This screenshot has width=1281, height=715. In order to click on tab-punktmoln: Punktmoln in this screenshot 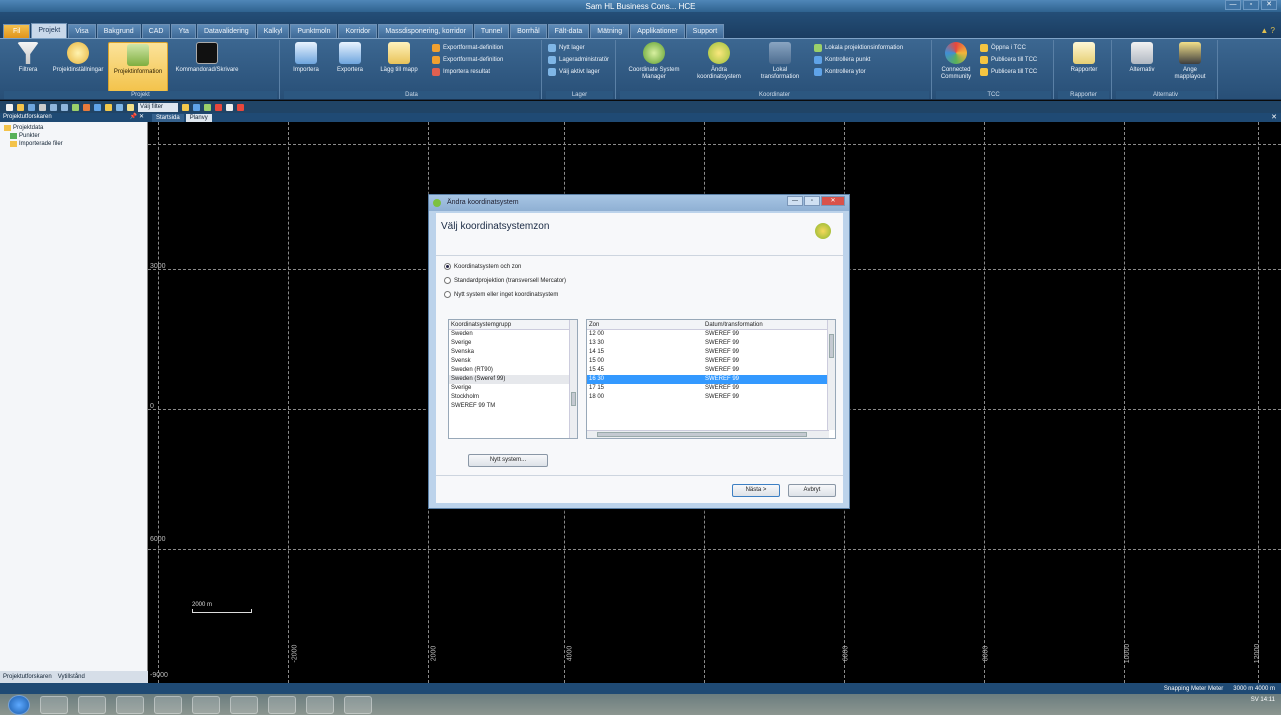, I will do `click(314, 31)`.